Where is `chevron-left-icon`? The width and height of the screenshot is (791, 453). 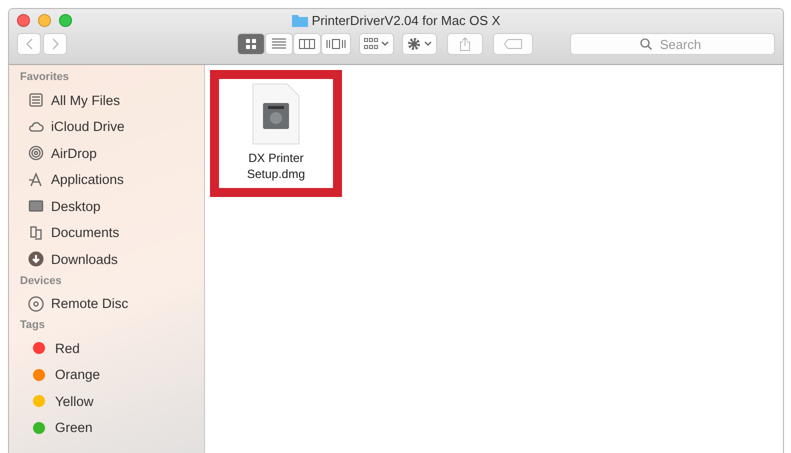 chevron-left-icon is located at coordinates (29, 44).